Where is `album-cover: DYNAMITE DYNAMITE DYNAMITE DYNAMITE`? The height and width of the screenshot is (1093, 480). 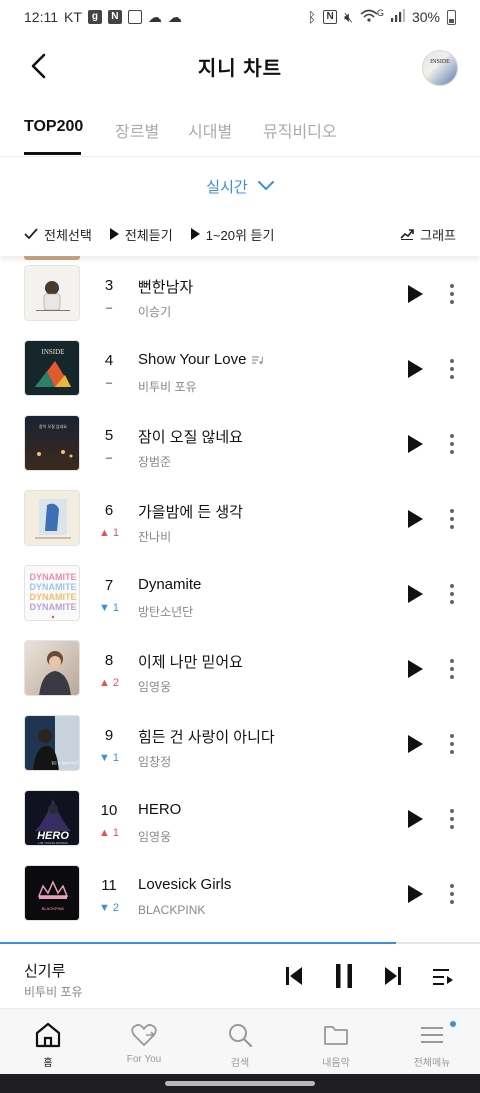
album-cover: DYNAMITE DYNAMITE DYNAMITE DYNAMITE is located at coordinates (52, 593).